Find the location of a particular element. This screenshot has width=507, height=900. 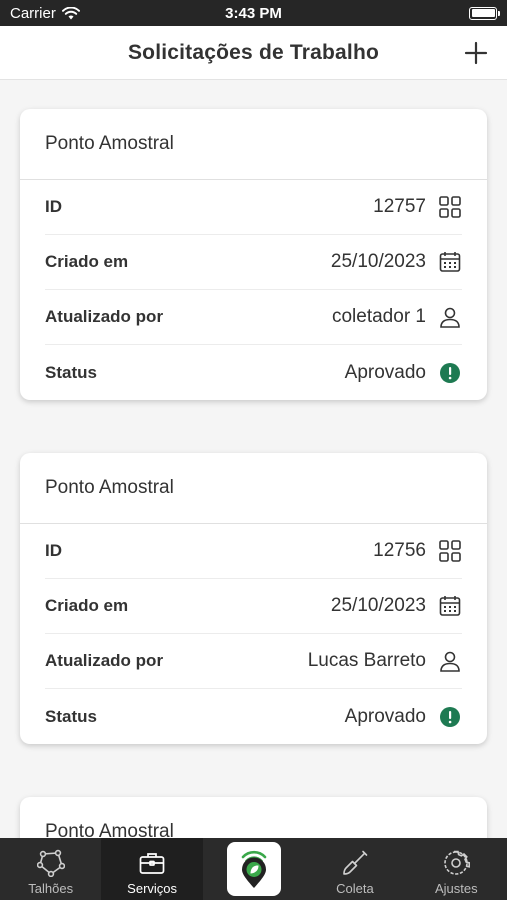

updated-row: Atualizado por coletador 1 is located at coordinates (253, 317).